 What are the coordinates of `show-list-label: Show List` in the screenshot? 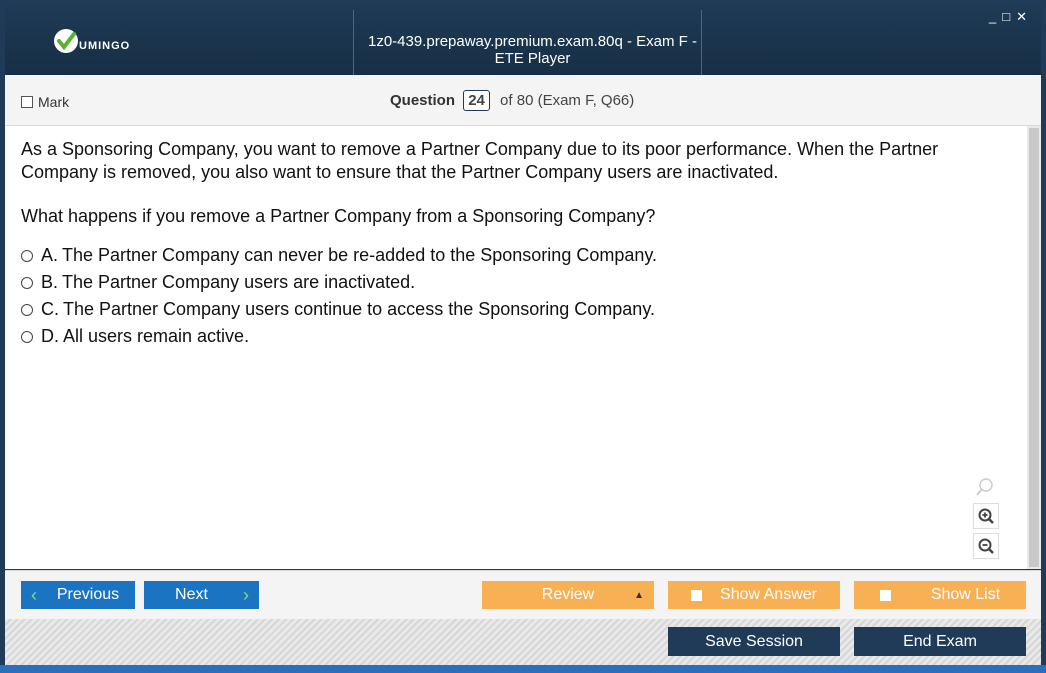 It's located at (965, 594).